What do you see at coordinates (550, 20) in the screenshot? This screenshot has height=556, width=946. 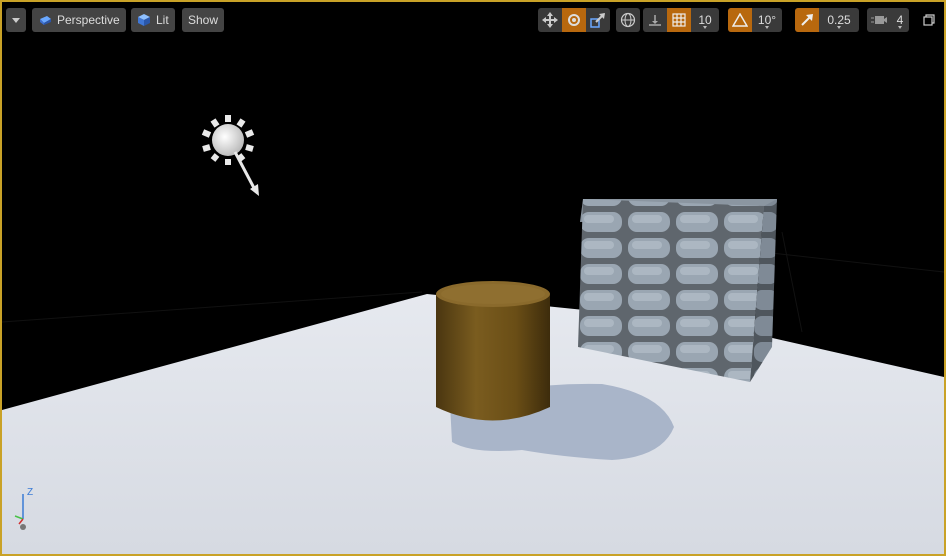 I see `translate-icon` at bounding box center [550, 20].